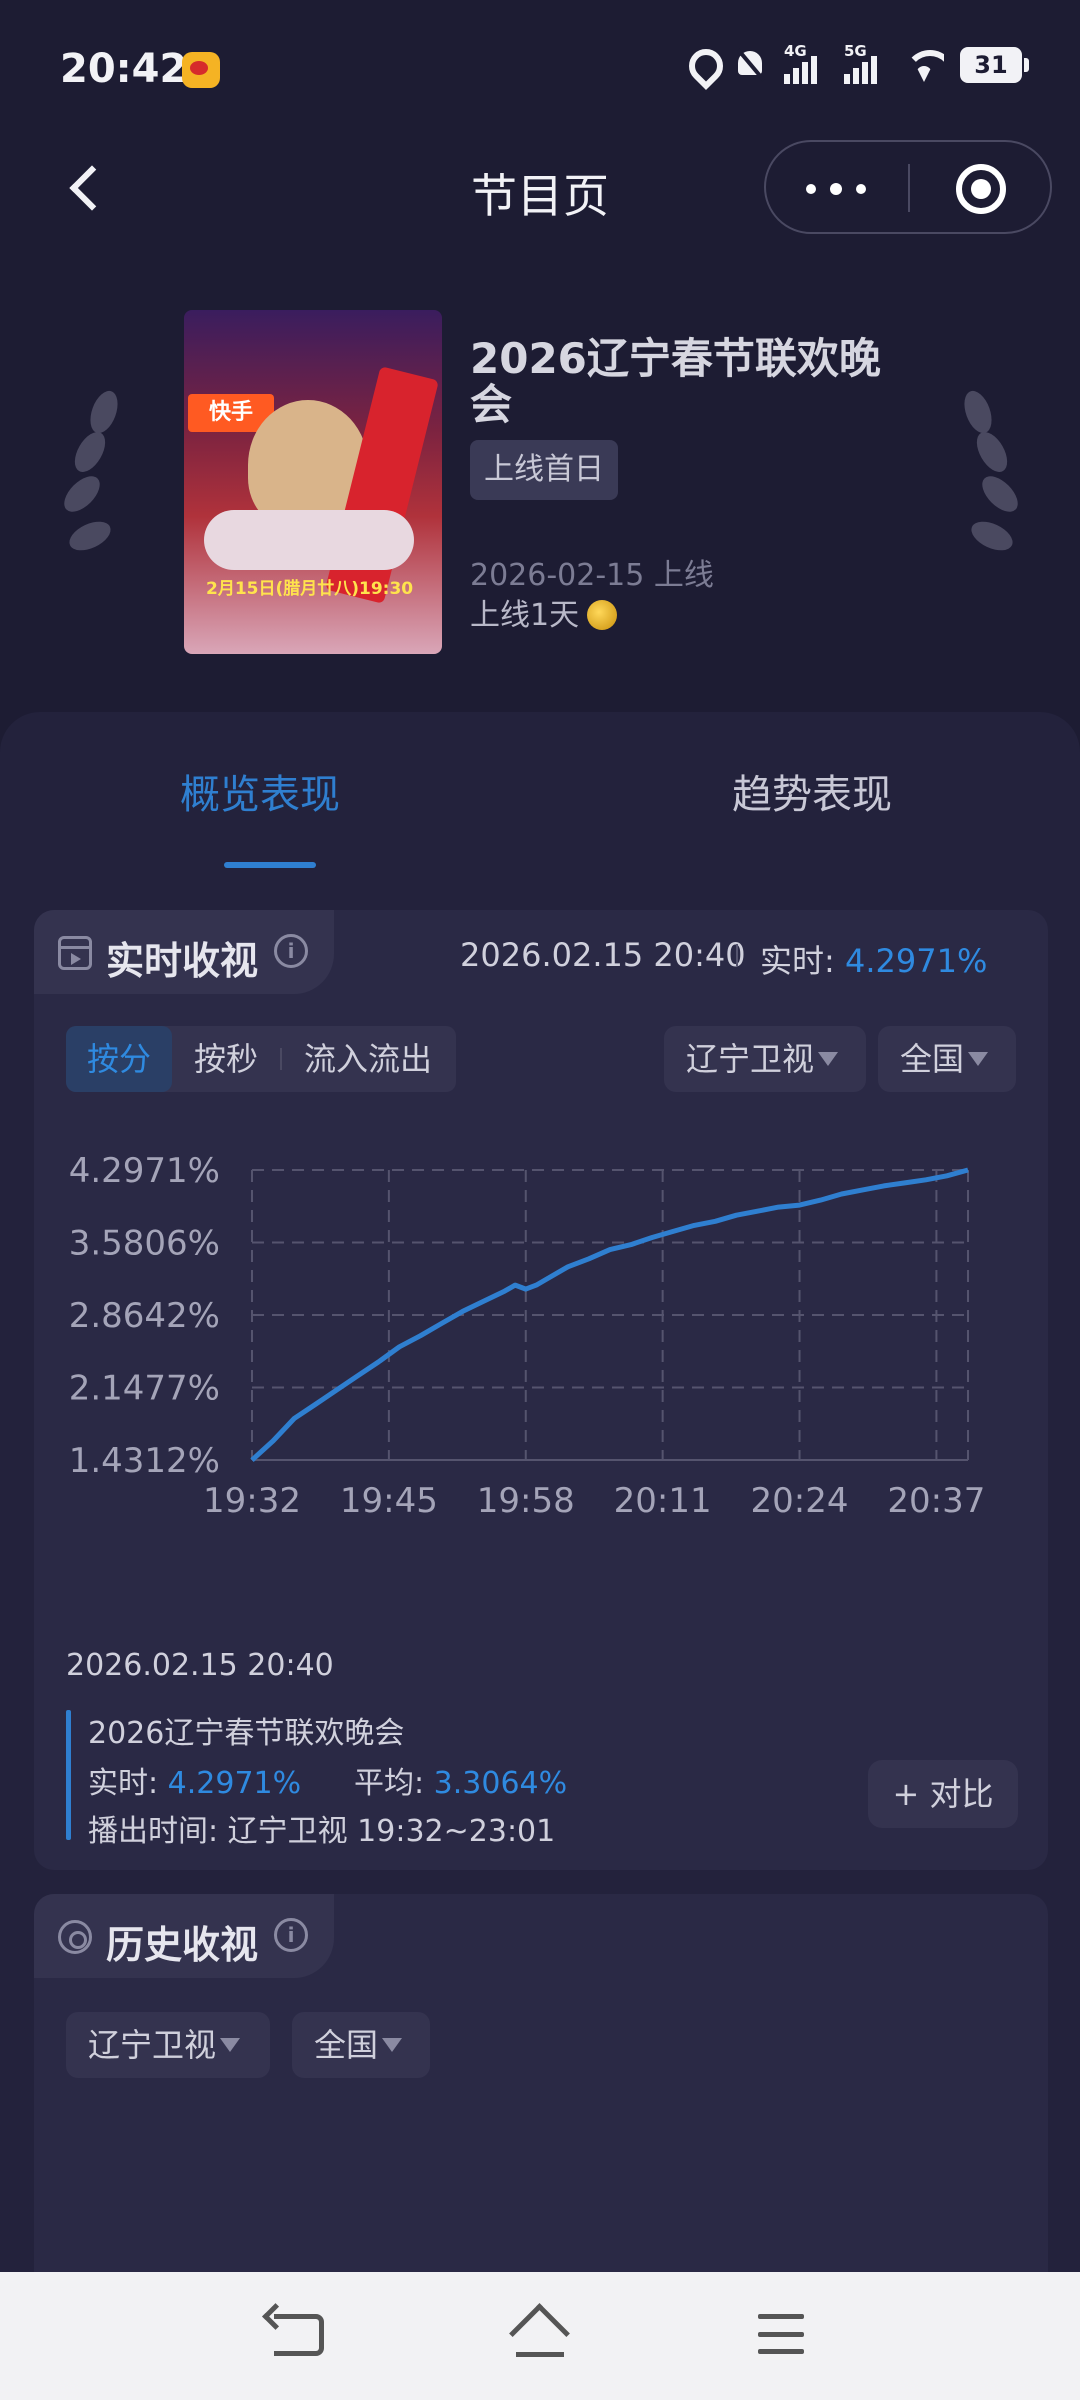  Describe the element at coordinates (119, 1059) in the screenshot. I see `segment-by-minute: 按分` at that location.